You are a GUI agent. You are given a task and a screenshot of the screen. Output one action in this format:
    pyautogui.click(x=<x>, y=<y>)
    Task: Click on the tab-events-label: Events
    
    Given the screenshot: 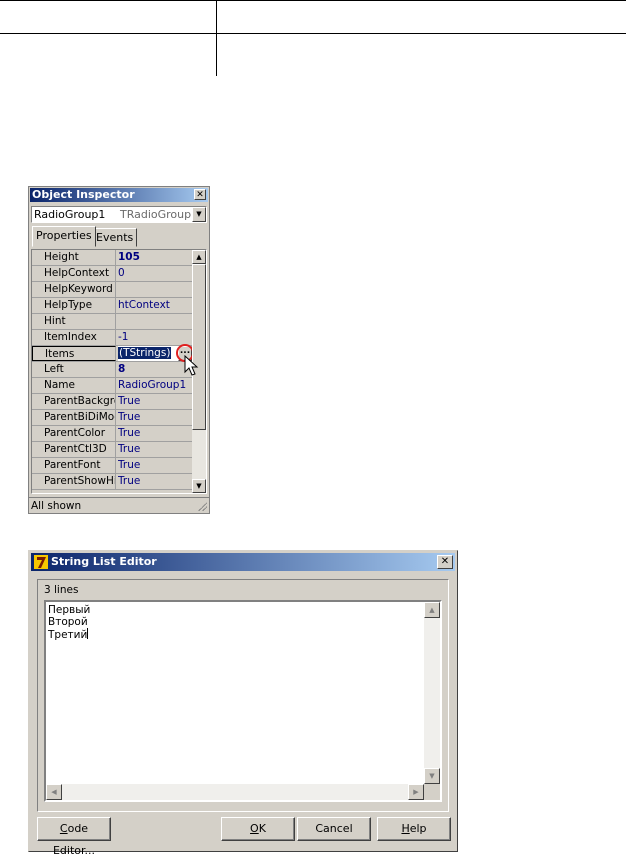 What is the action you would take?
    pyautogui.click(x=115, y=237)
    